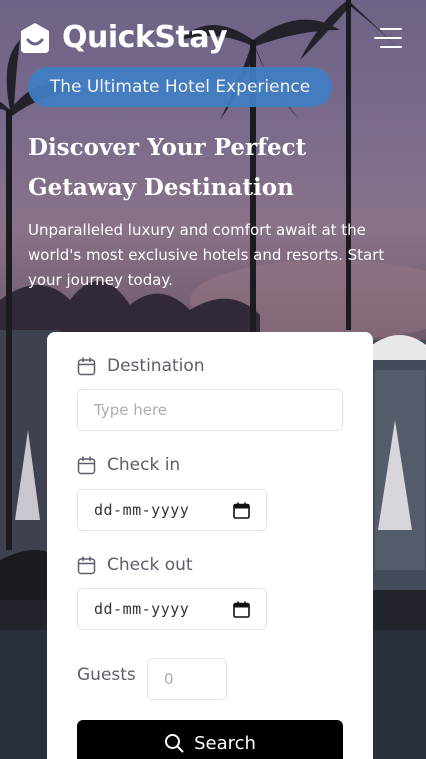  Describe the element at coordinates (142, 510) in the screenshot. I see `checkin-date-value: dd-mm-yyyy` at that location.